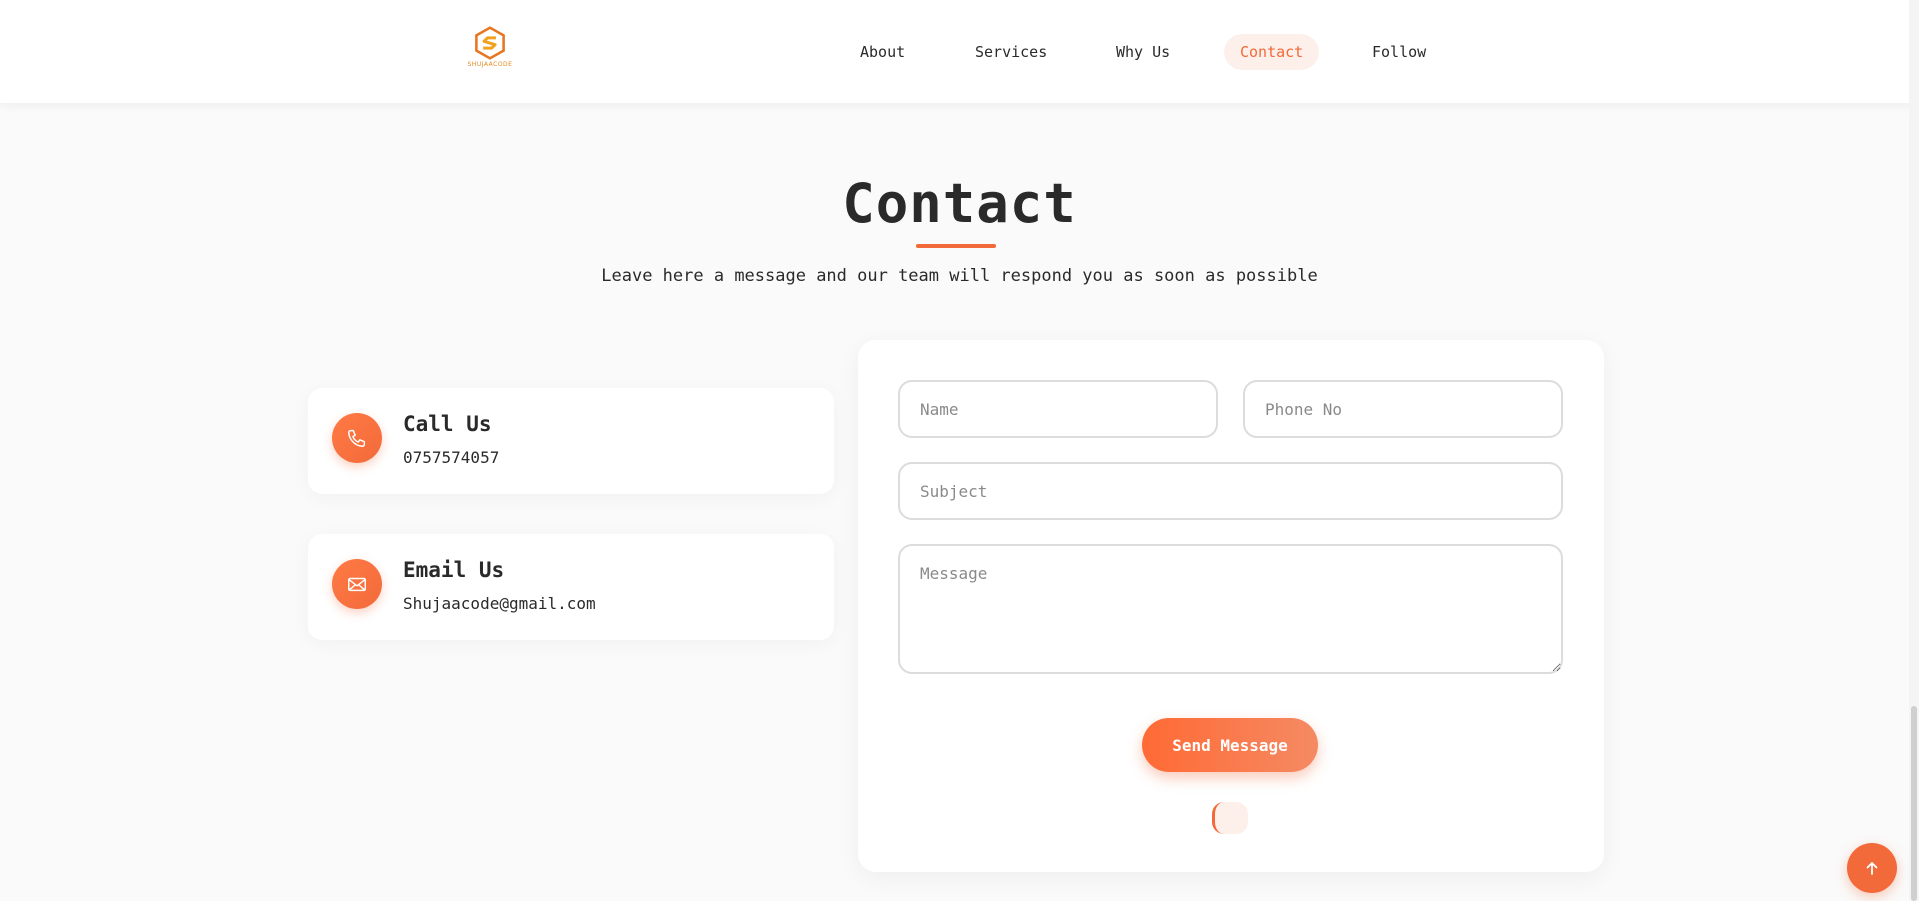  Describe the element at coordinates (571, 441) in the screenshot. I see `call-us-card: Call Us 0757574057` at that location.